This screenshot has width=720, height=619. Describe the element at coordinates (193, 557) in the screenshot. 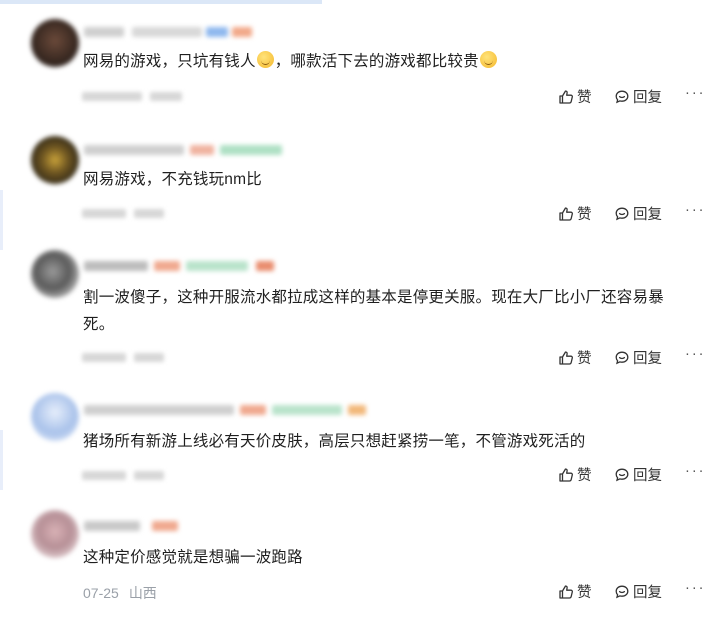

I see `comment-text: 这种定价感觉就是想骗一波跑路` at that location.